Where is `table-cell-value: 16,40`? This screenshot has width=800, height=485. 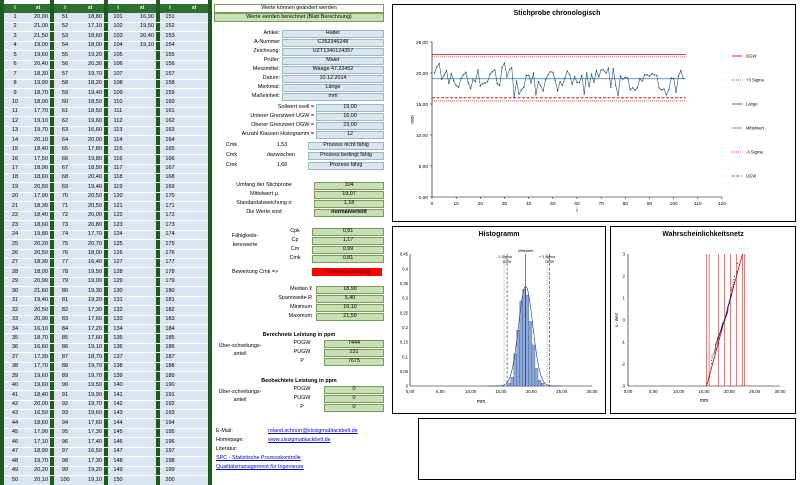 table-cell-value: 16,40 is located at coordinates (89, 262).